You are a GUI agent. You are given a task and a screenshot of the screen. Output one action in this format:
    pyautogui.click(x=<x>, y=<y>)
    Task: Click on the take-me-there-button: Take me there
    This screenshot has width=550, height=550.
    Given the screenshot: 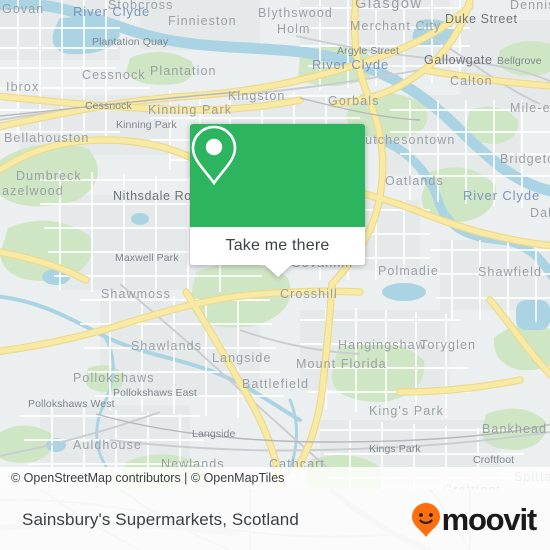 What is the action you would take?
    pyautogui.click(x=277, y=246)
    